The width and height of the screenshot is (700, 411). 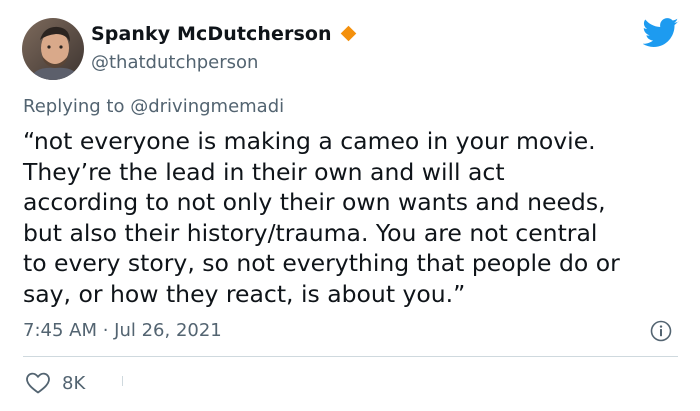 I want to click on author-handle: @thatdutchperson, so click(x=174, y=62).